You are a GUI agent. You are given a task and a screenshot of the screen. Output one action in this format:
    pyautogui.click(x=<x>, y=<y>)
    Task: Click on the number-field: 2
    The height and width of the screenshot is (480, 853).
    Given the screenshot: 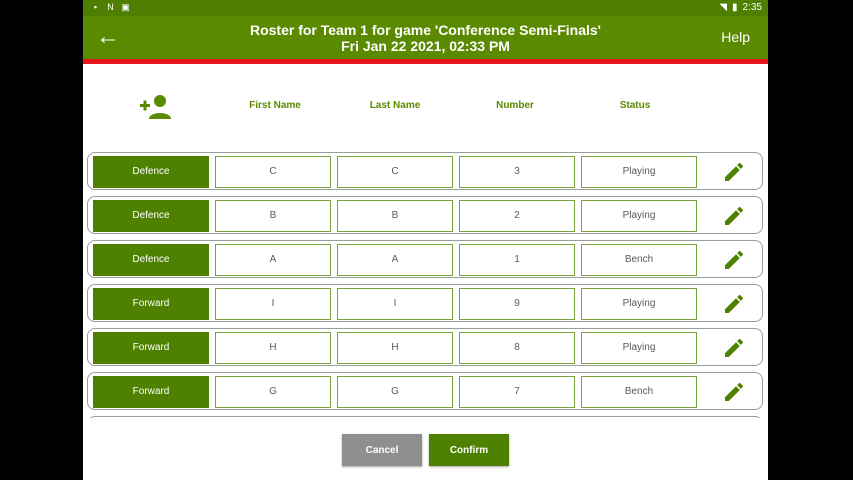 What is the action you would take?
    pyautogui.click(x=517, y=216)
    